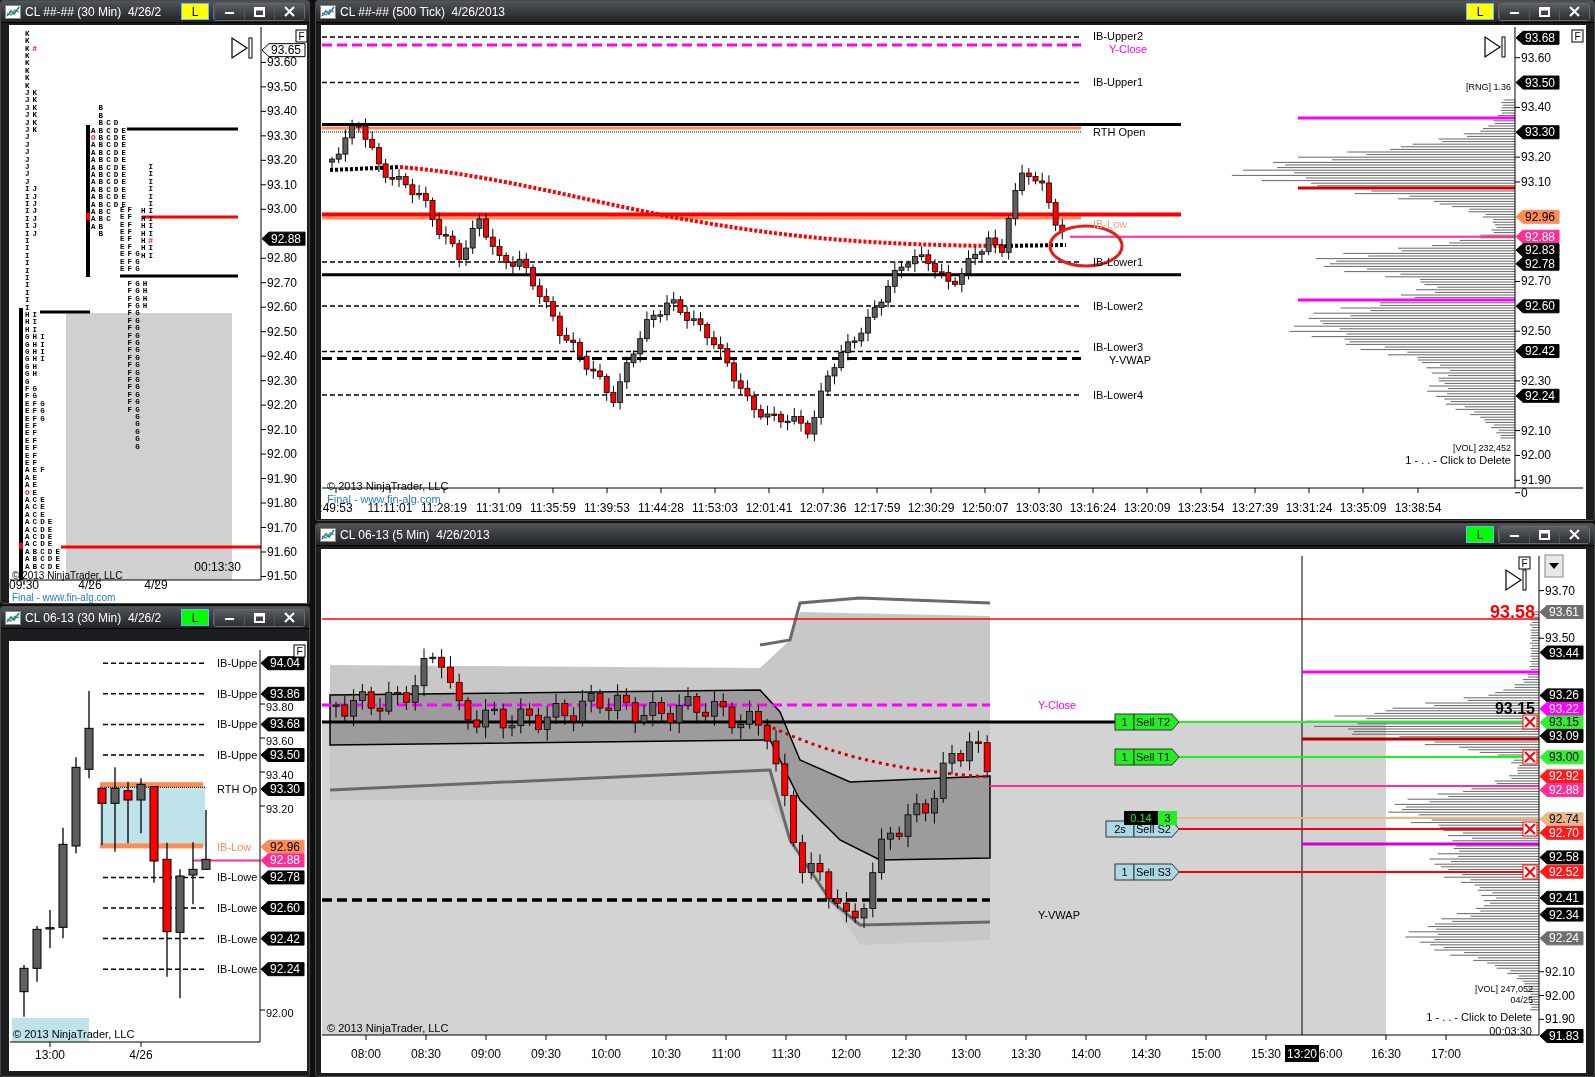 This screenshot has width=1595, height=1077. What do you see at coordinates (1059, 915) in the screenshot?
I see `line-label: Y-VWAP` at bounding box center [1059, 915].